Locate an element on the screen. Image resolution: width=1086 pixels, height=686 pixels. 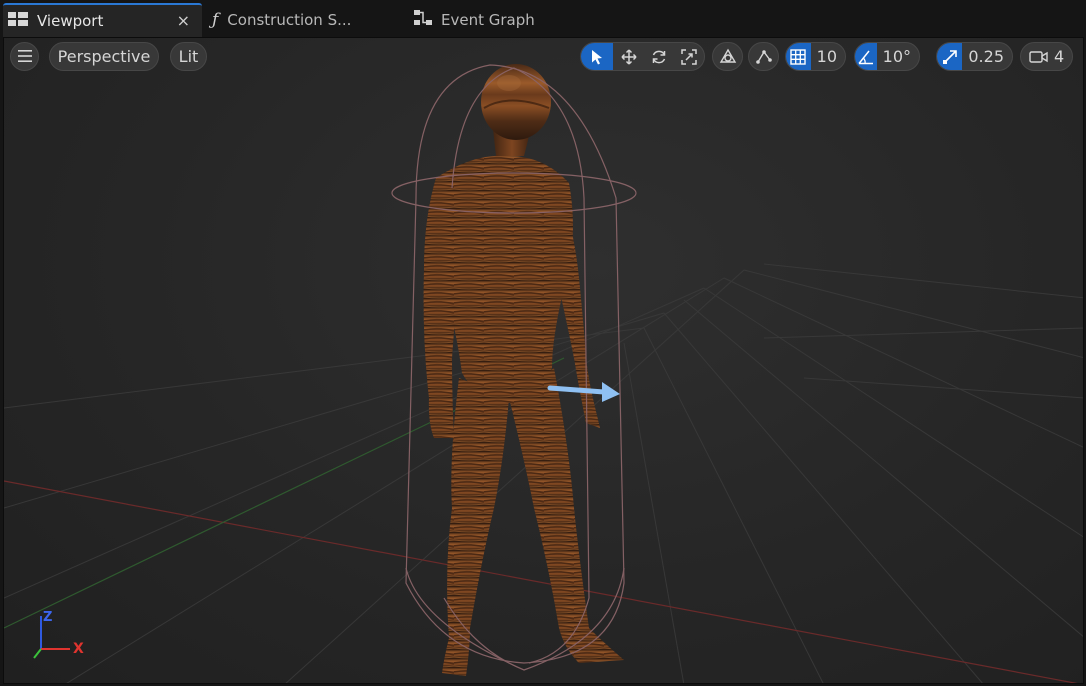
cursor-icon is located at coordinates (597, 56).